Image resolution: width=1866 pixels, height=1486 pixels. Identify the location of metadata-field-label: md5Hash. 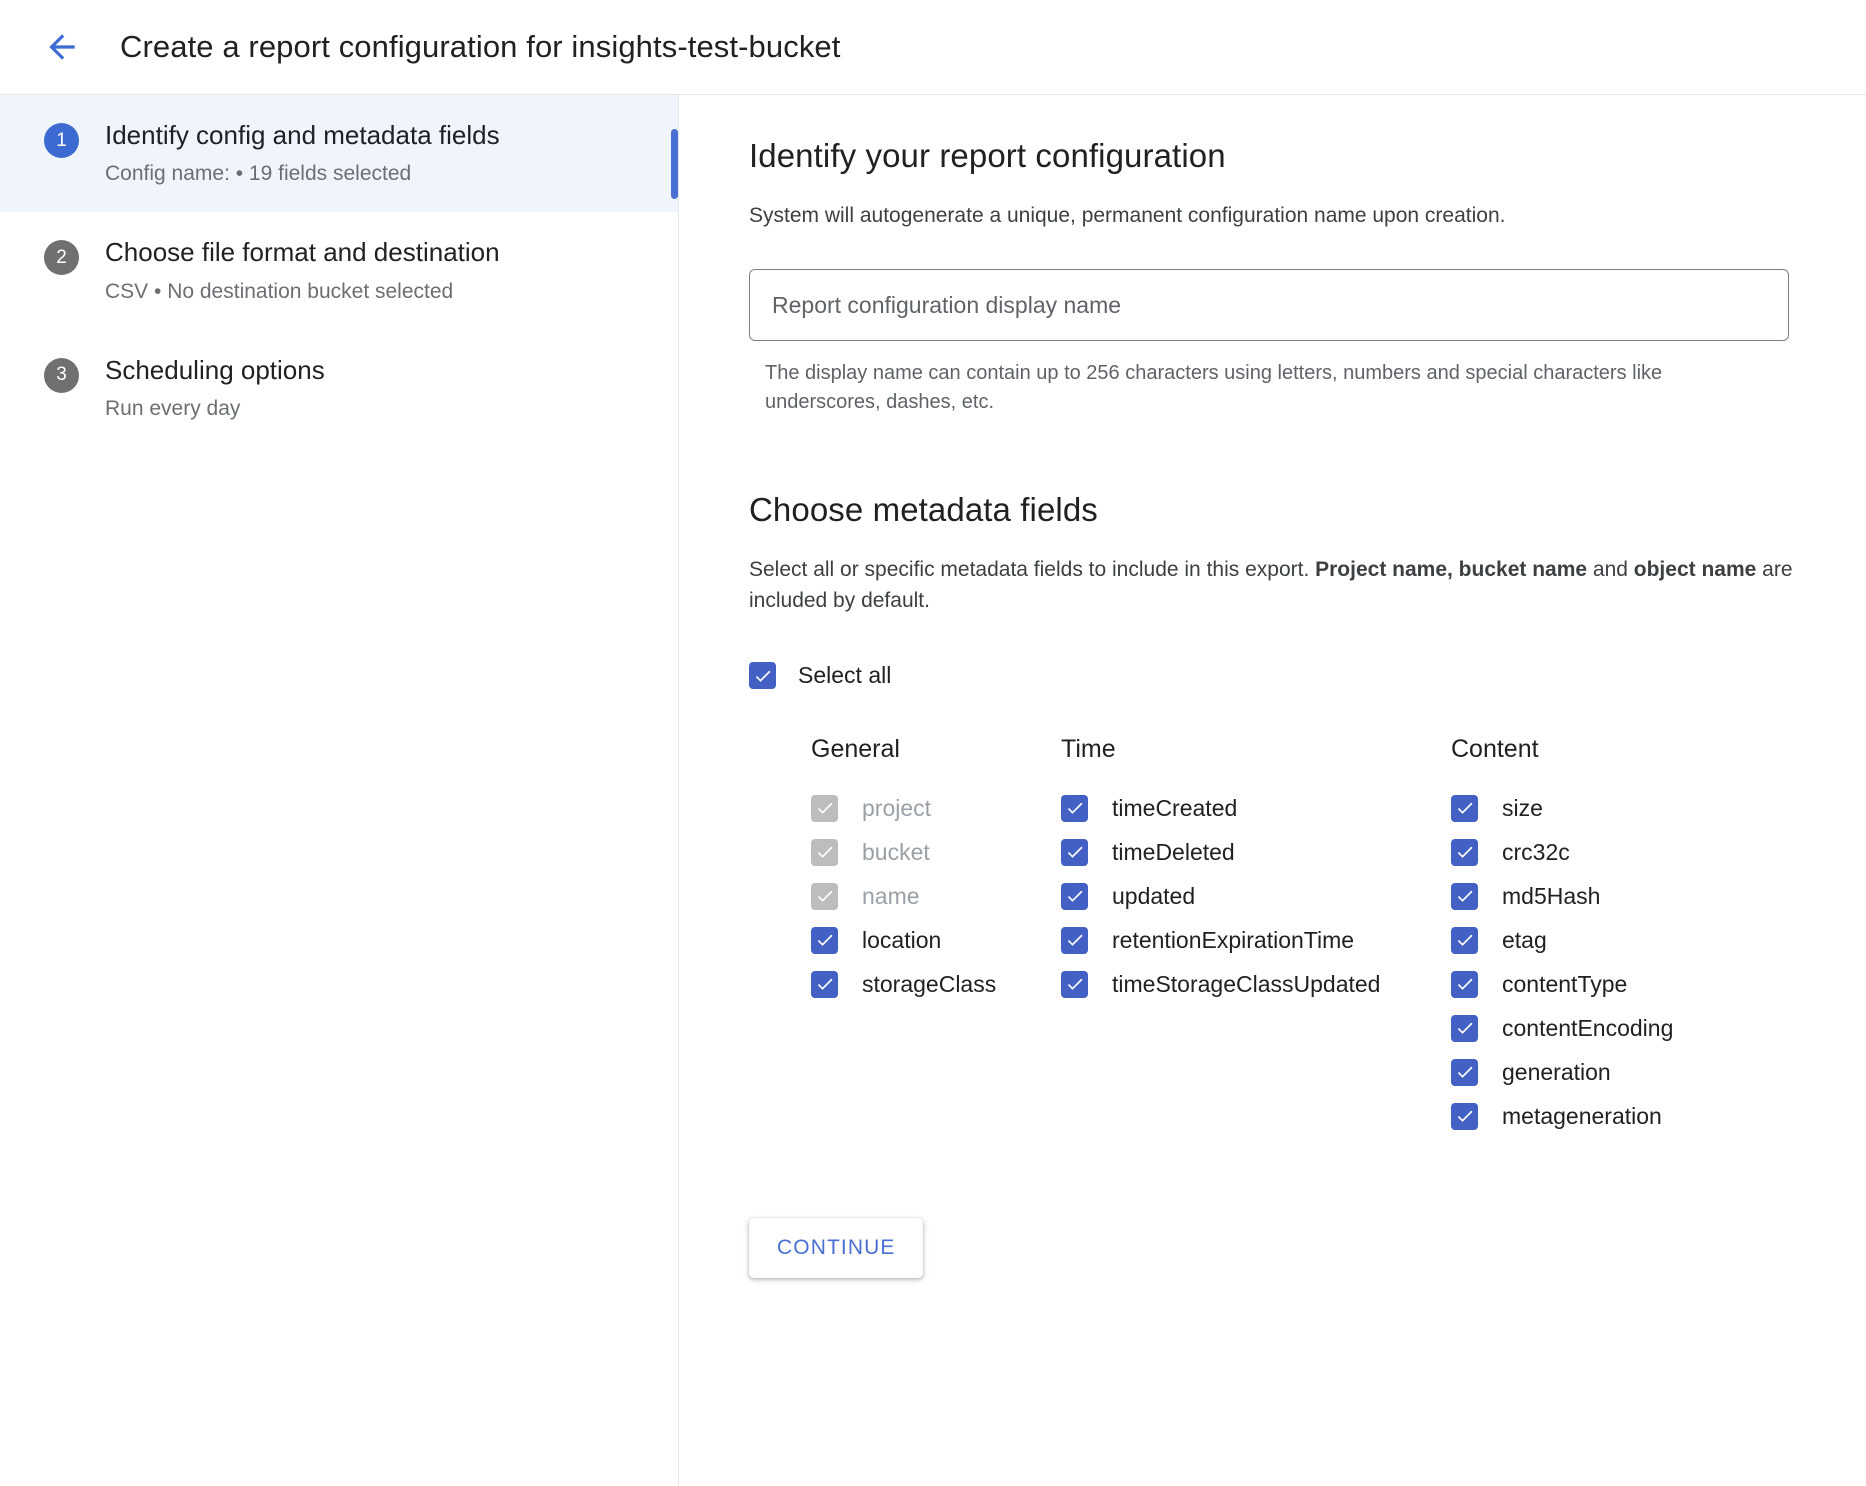
(1551, 895).